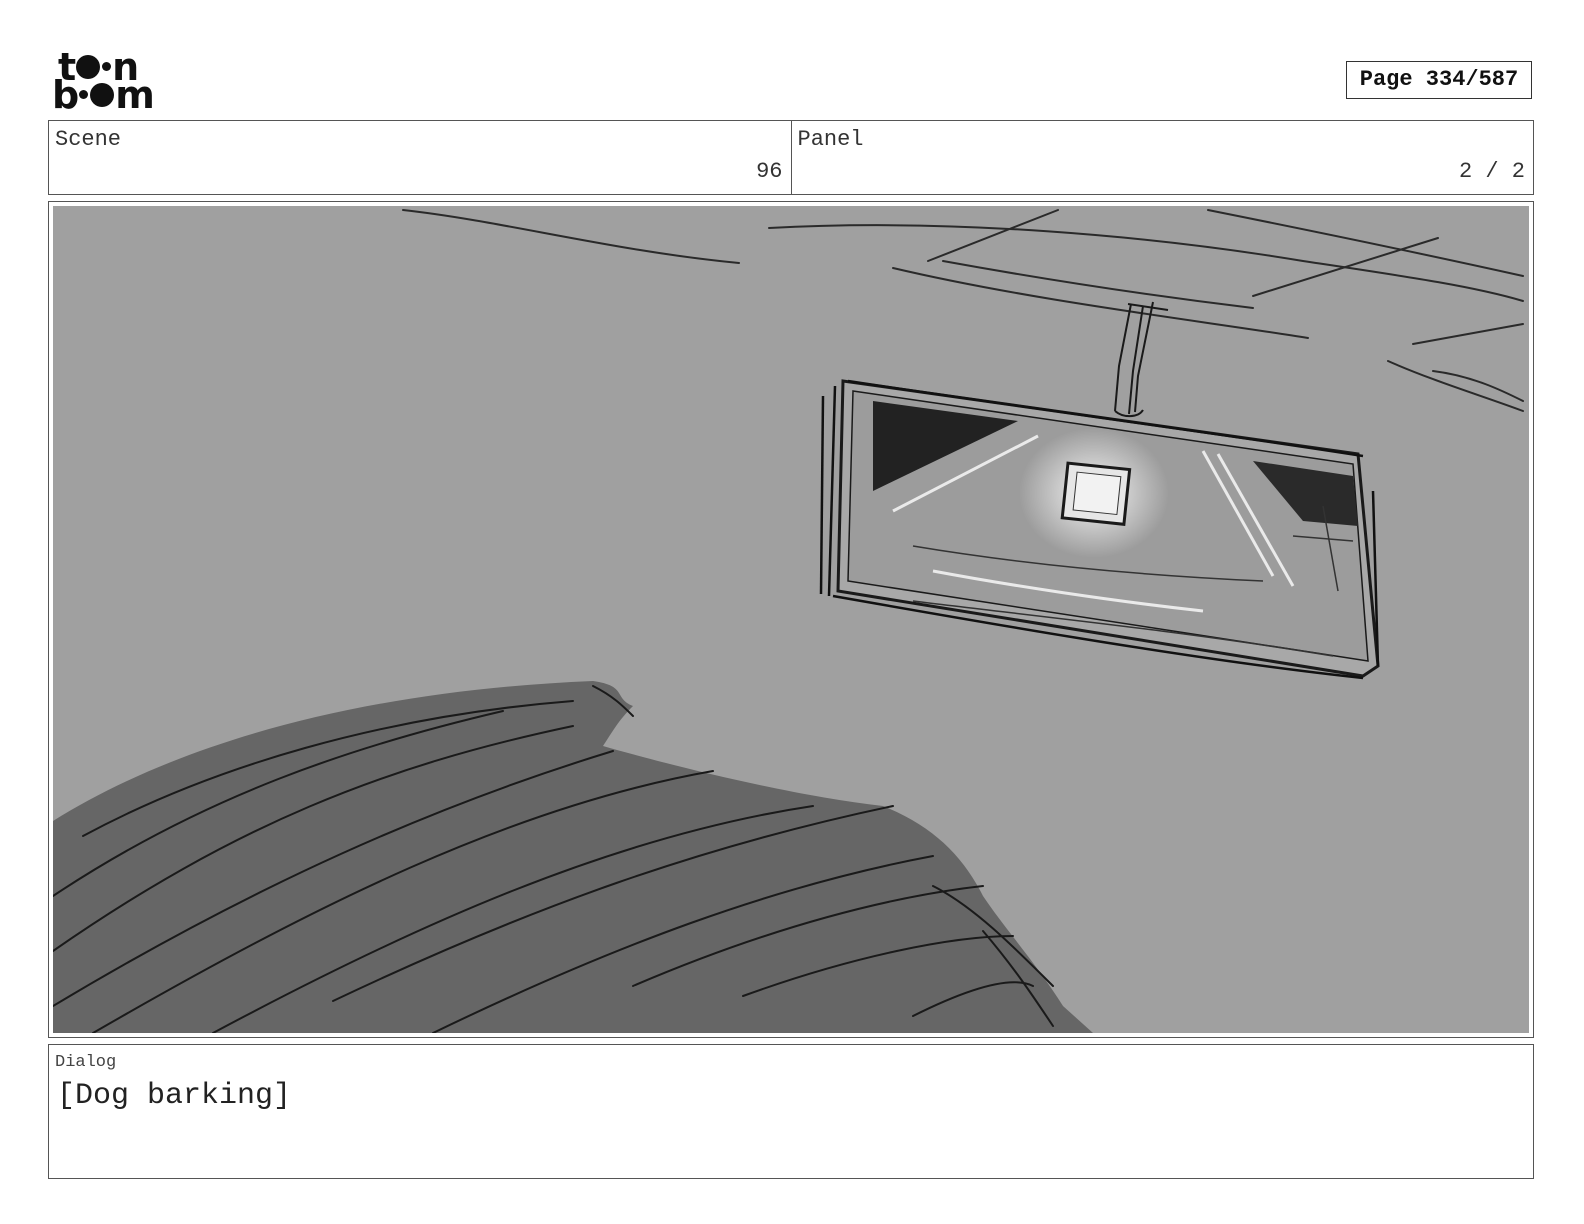 The width and height of the screenshot is (1584, 1224). What do you see at coordinates (88, 139) in the screenshot?
I see `scene-label: Scene` at bounding box center [88, 139].